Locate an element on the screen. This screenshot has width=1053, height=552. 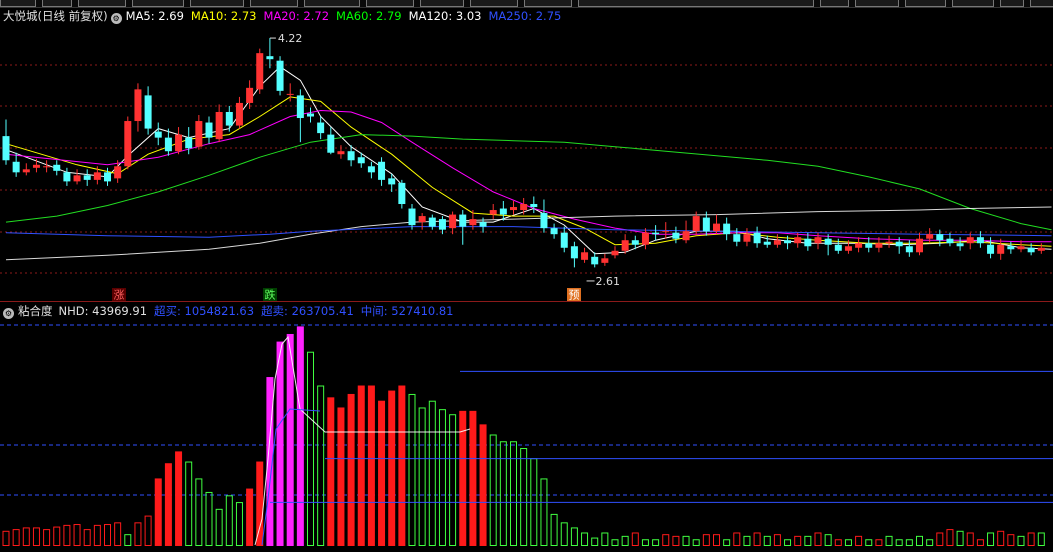
indicator-gear-icon: ⚙ is located at coordinates (8, 313).